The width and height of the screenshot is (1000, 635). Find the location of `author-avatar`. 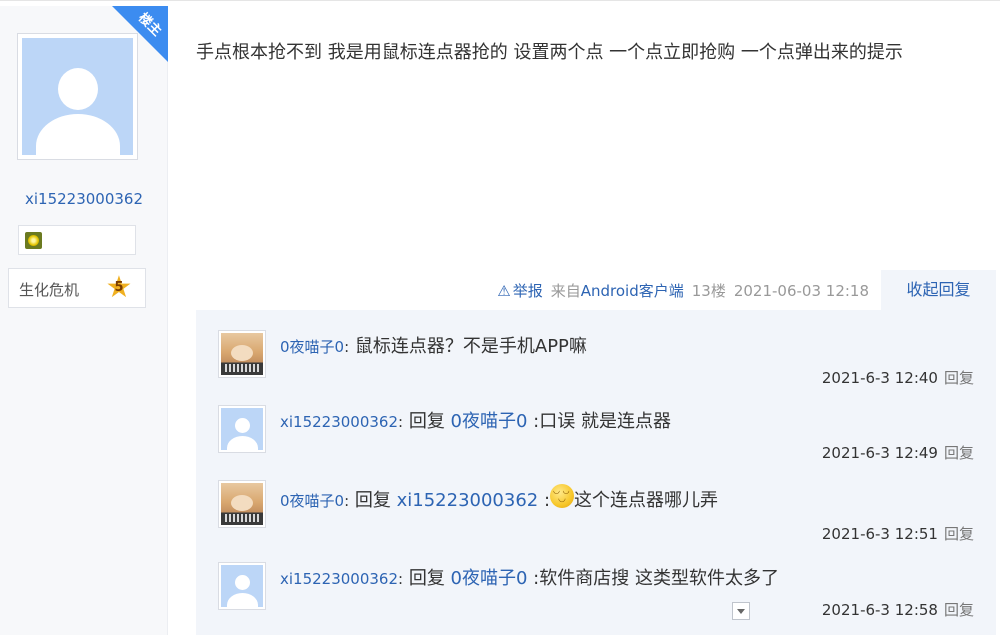

author-avatar is located at coordinates (77, 96).